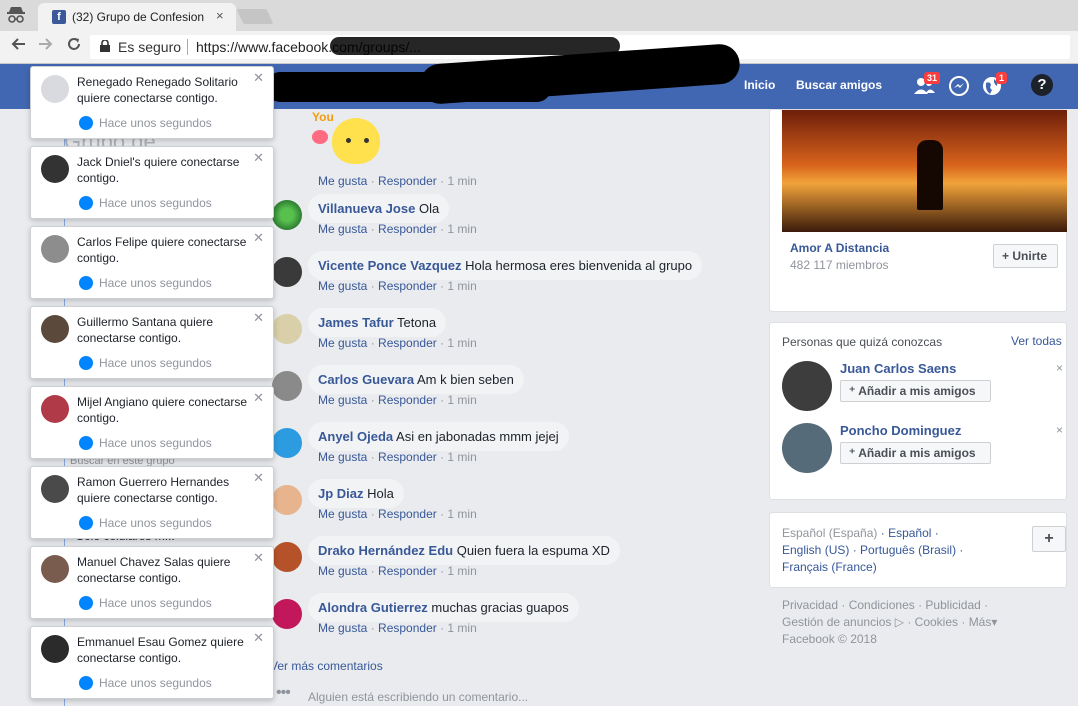 This screenshot has width=1078, height=706. I want to click on reload-icon, so click(74, 46).